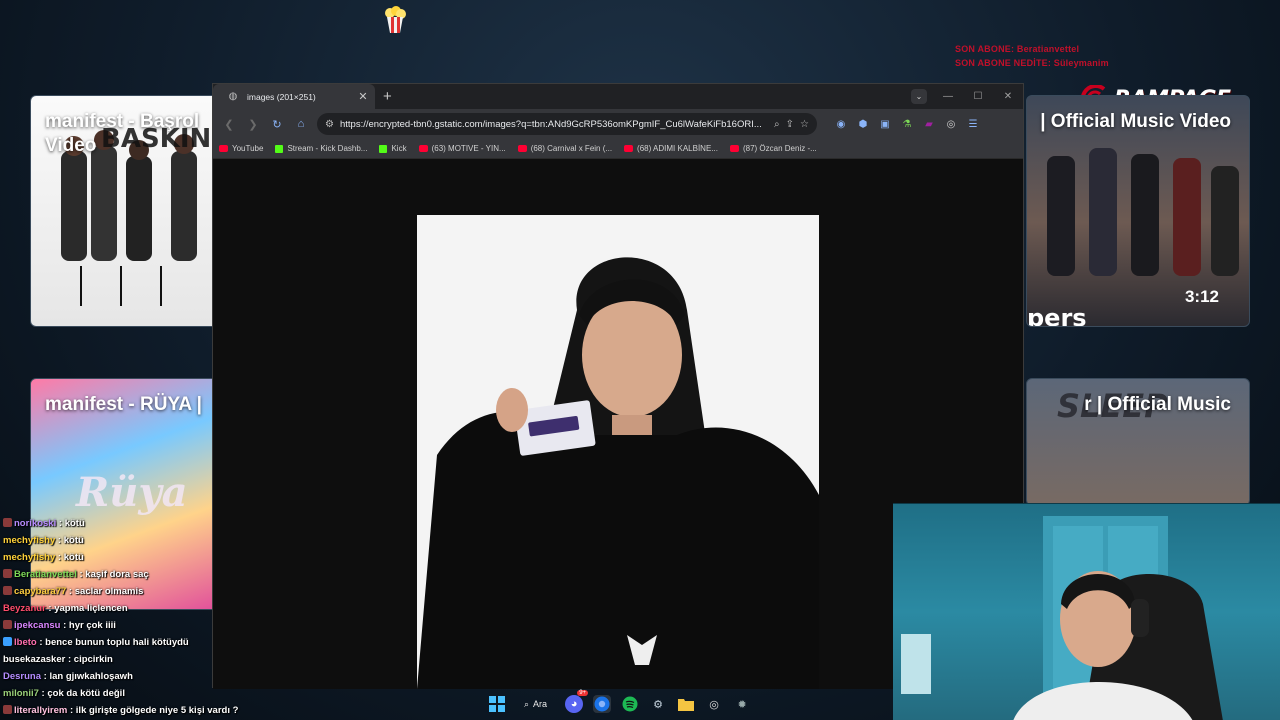 The height and width of the screenshot is (720, 1280). Describe the element at coordinates (841, 124) in the screenshot. I see `audio-extension-icon: ◉` at that location.